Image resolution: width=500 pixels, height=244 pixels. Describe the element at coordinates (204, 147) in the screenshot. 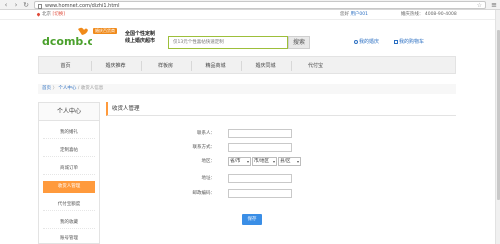

I see `phone-label: 联系方式：` at that location.